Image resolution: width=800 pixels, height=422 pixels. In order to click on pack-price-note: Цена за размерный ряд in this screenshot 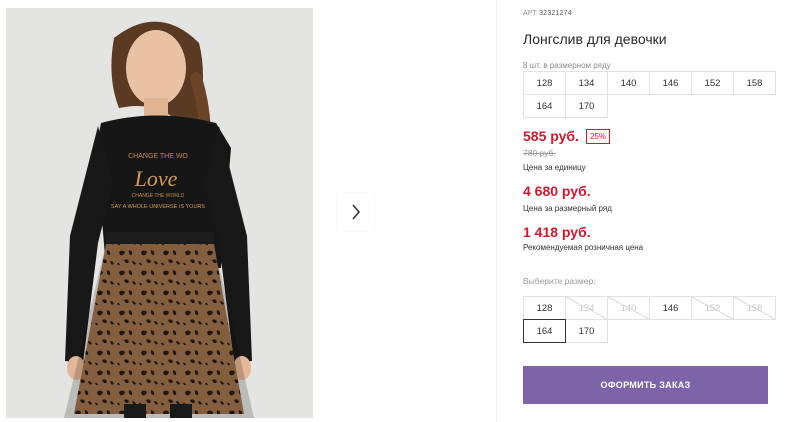, I will do `click(567, 208)`.